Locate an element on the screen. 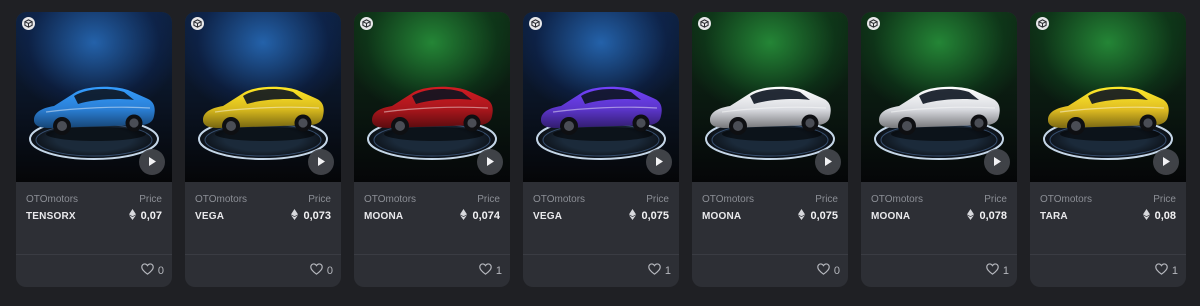 The image size is (1200, 306). price-value: 0,07 is located at coordinates (151, 216).